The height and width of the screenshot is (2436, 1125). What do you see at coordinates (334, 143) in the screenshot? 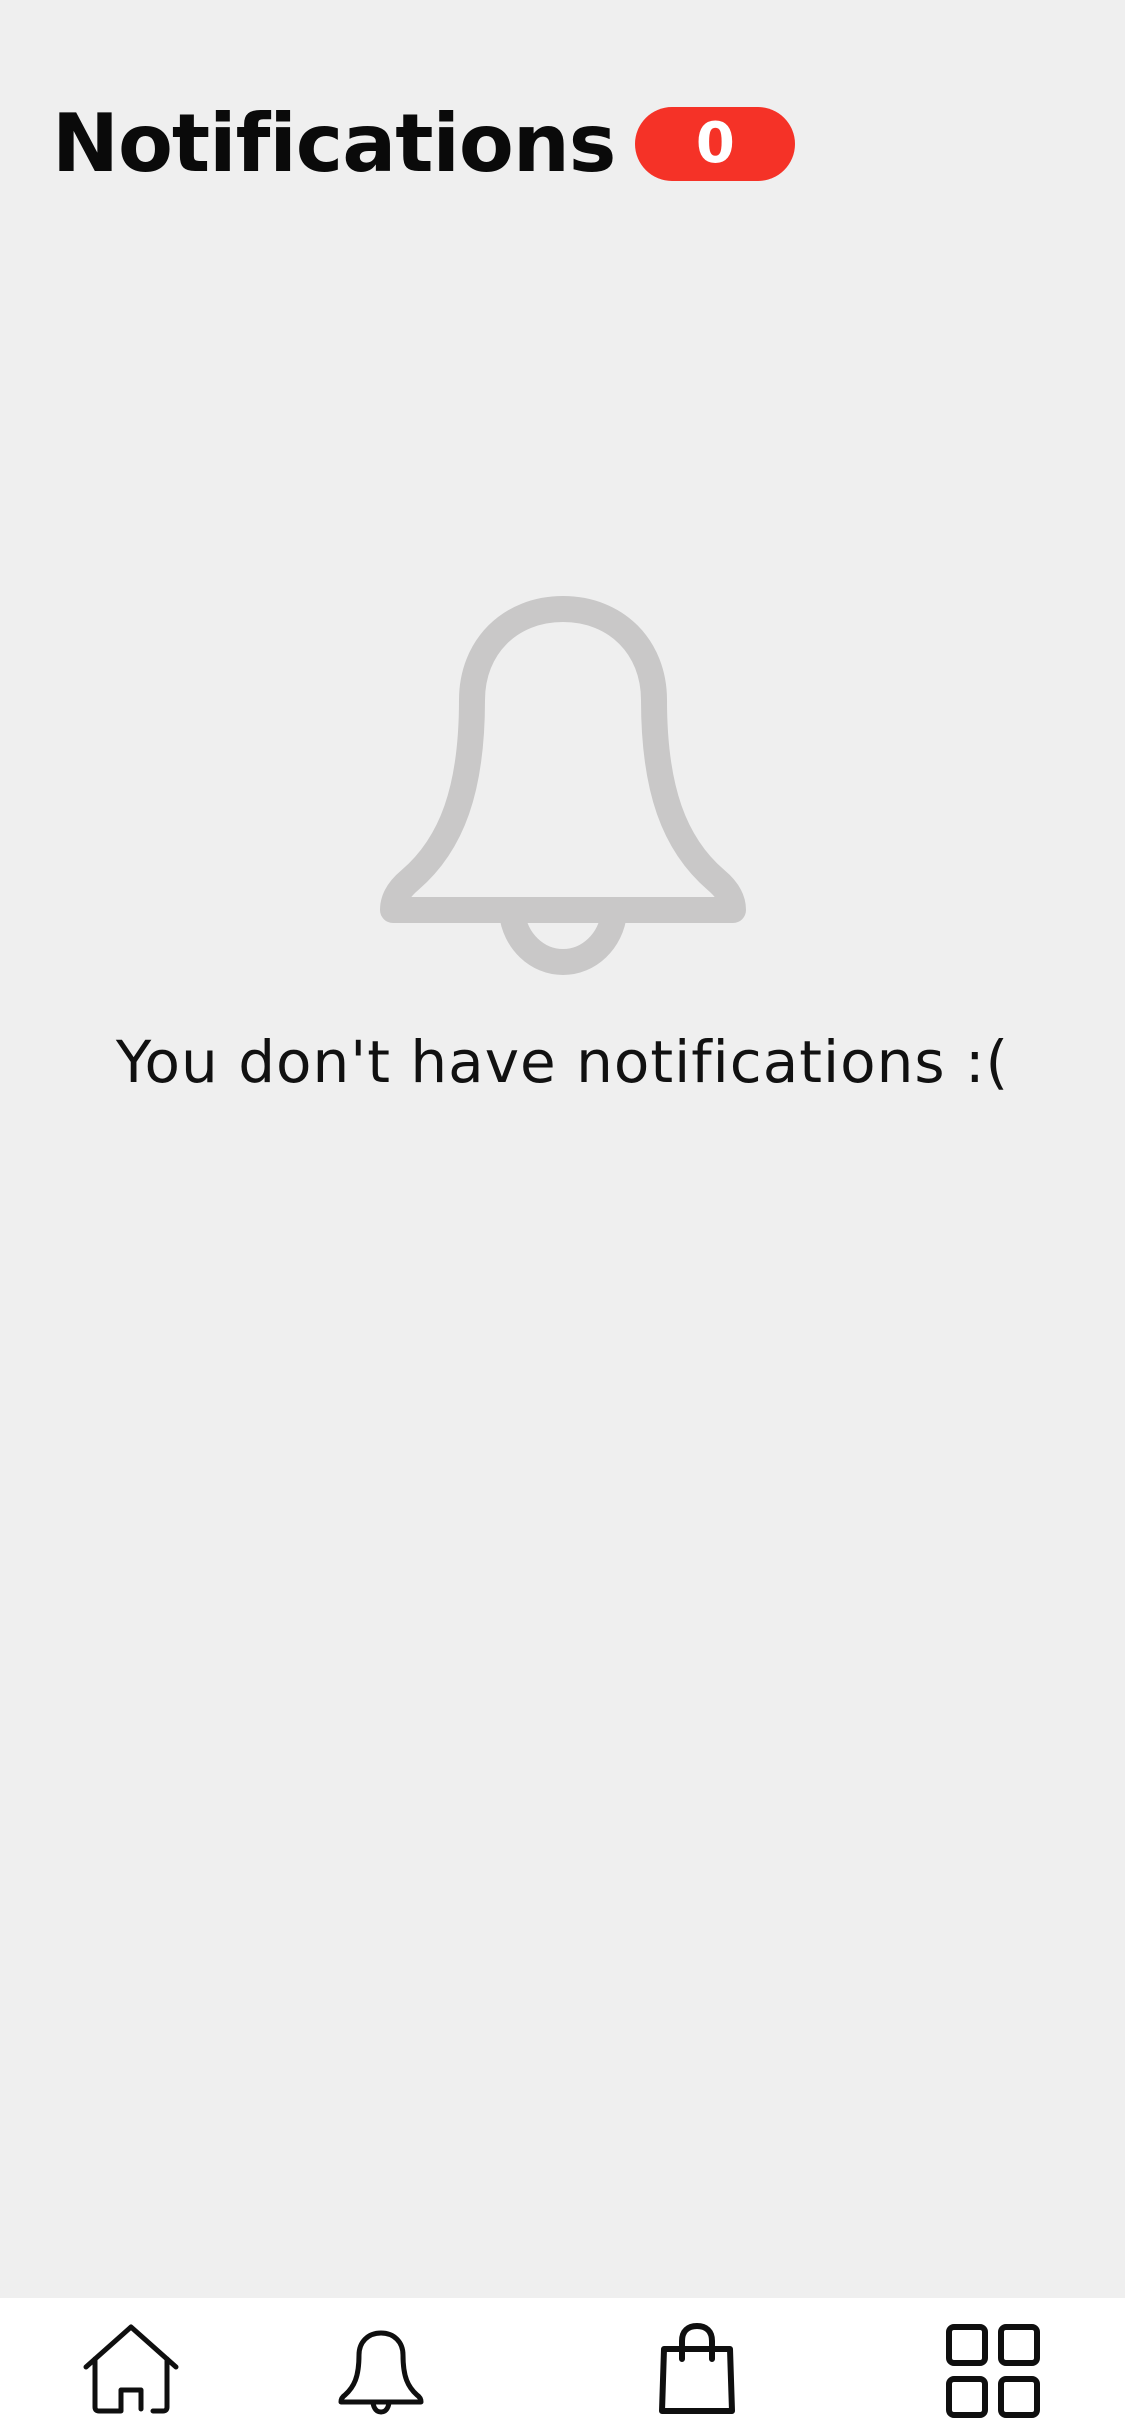
I see `page-title: Notifications` at bounding box center [334, 143].